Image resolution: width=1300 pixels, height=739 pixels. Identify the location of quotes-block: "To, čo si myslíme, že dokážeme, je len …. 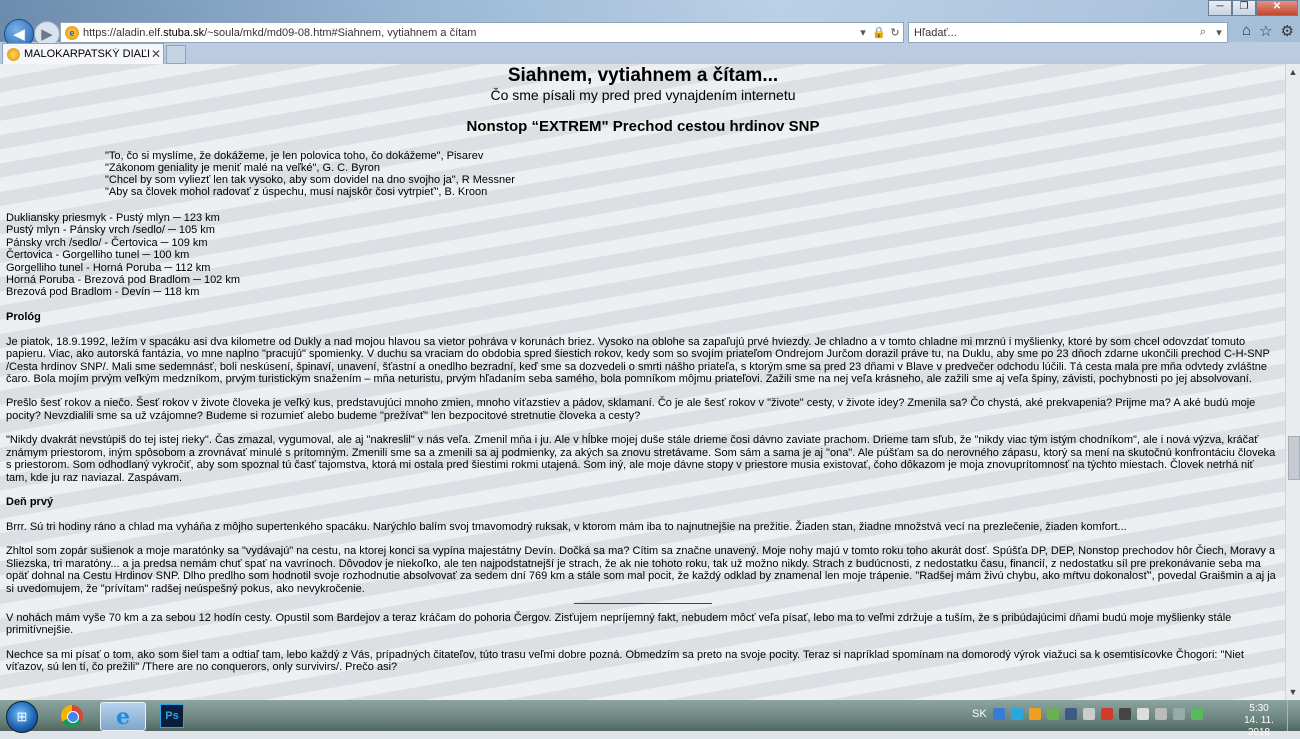
(695, 174).